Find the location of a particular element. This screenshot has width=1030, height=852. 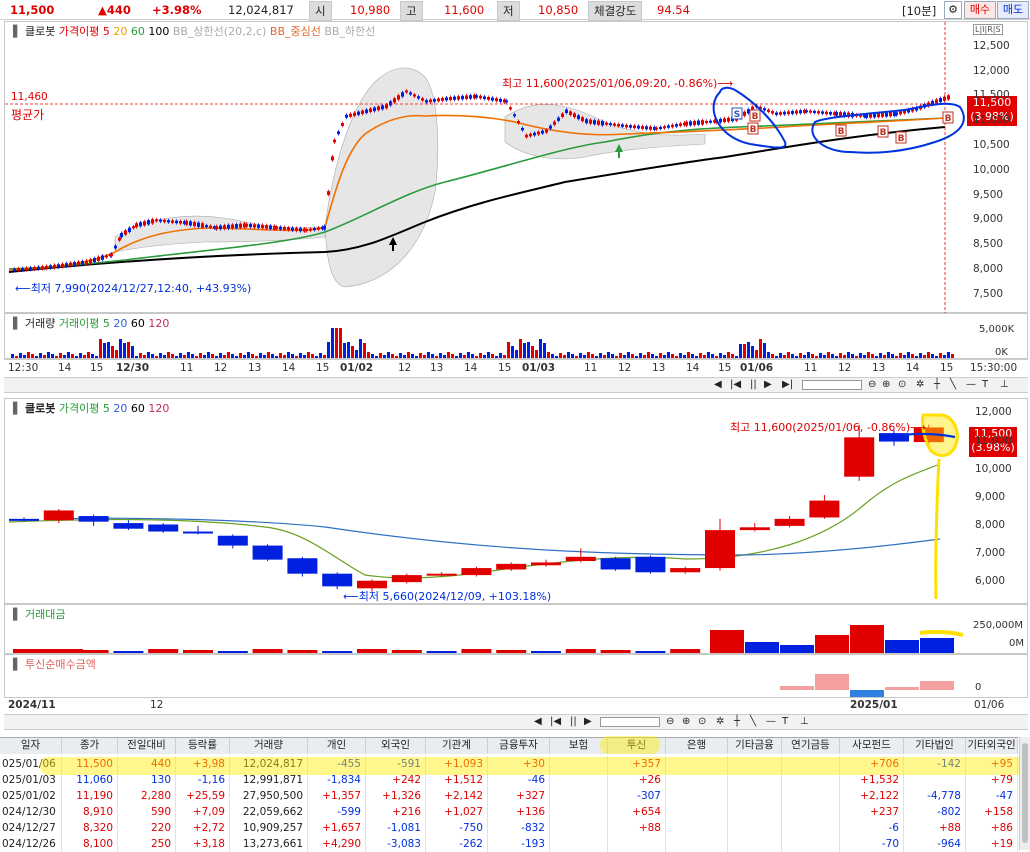

table-header-cell: 전일대비 is located at coordinates (147, 746).